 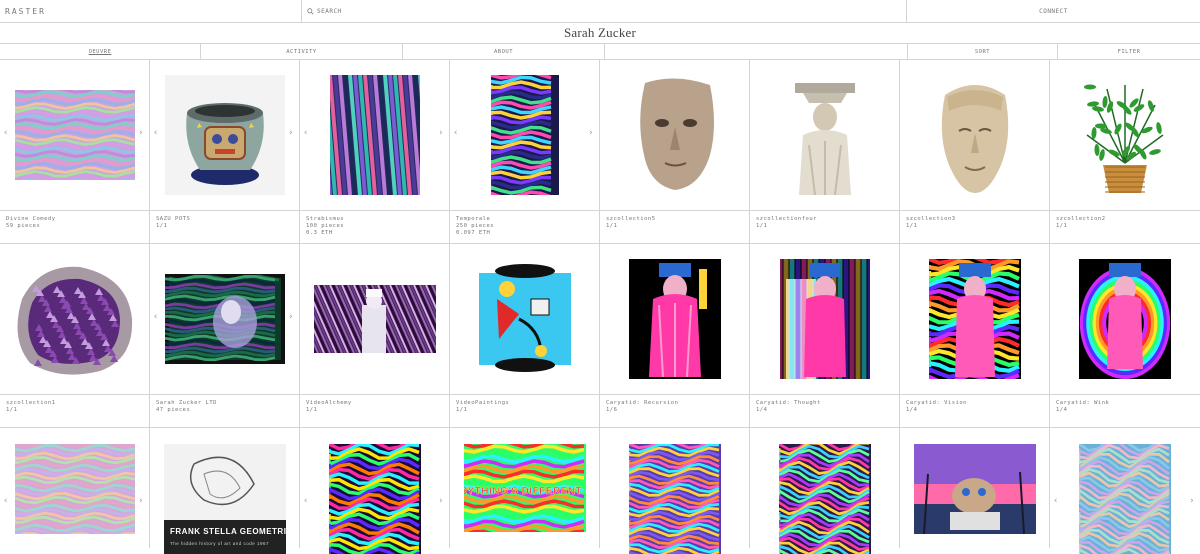 I want to click on collection-card: Caryatid: Wink 1/4, so click(x=1125, y=336).